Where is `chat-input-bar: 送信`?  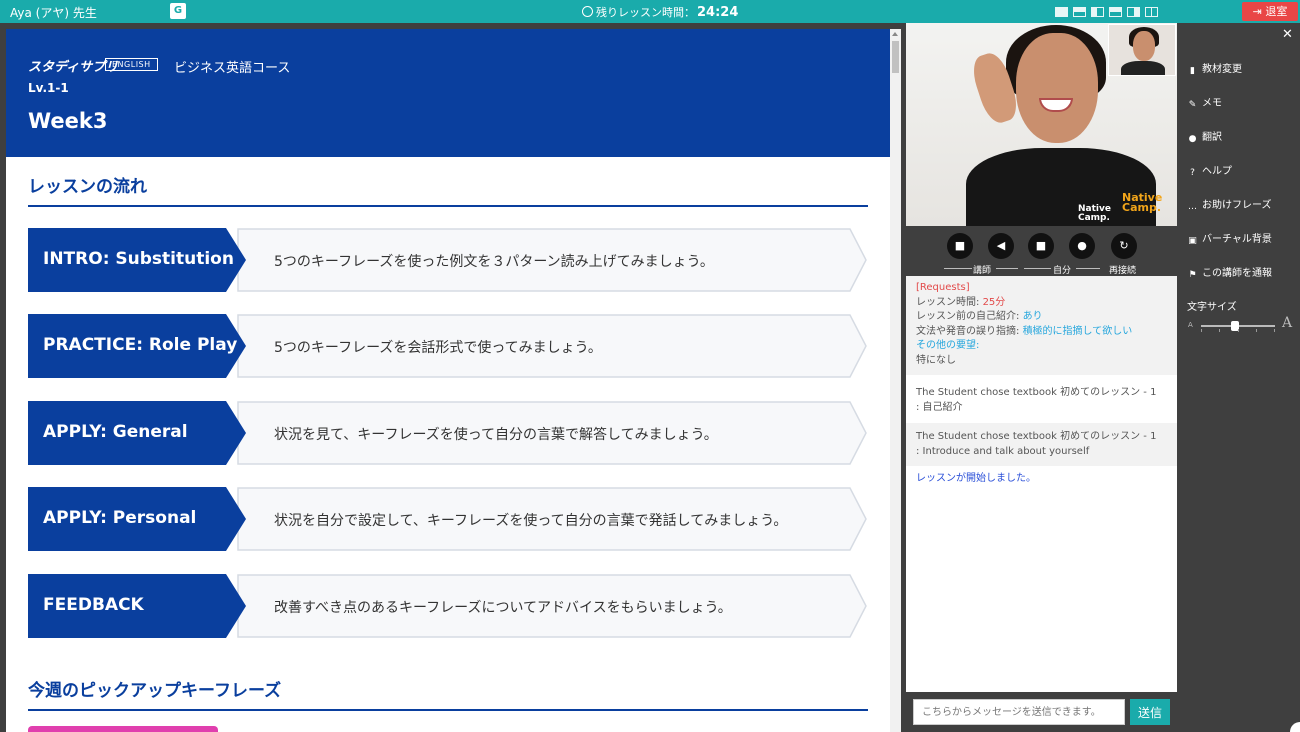 chat-input-bar: 送信 is located at coordinates (1041, 712).